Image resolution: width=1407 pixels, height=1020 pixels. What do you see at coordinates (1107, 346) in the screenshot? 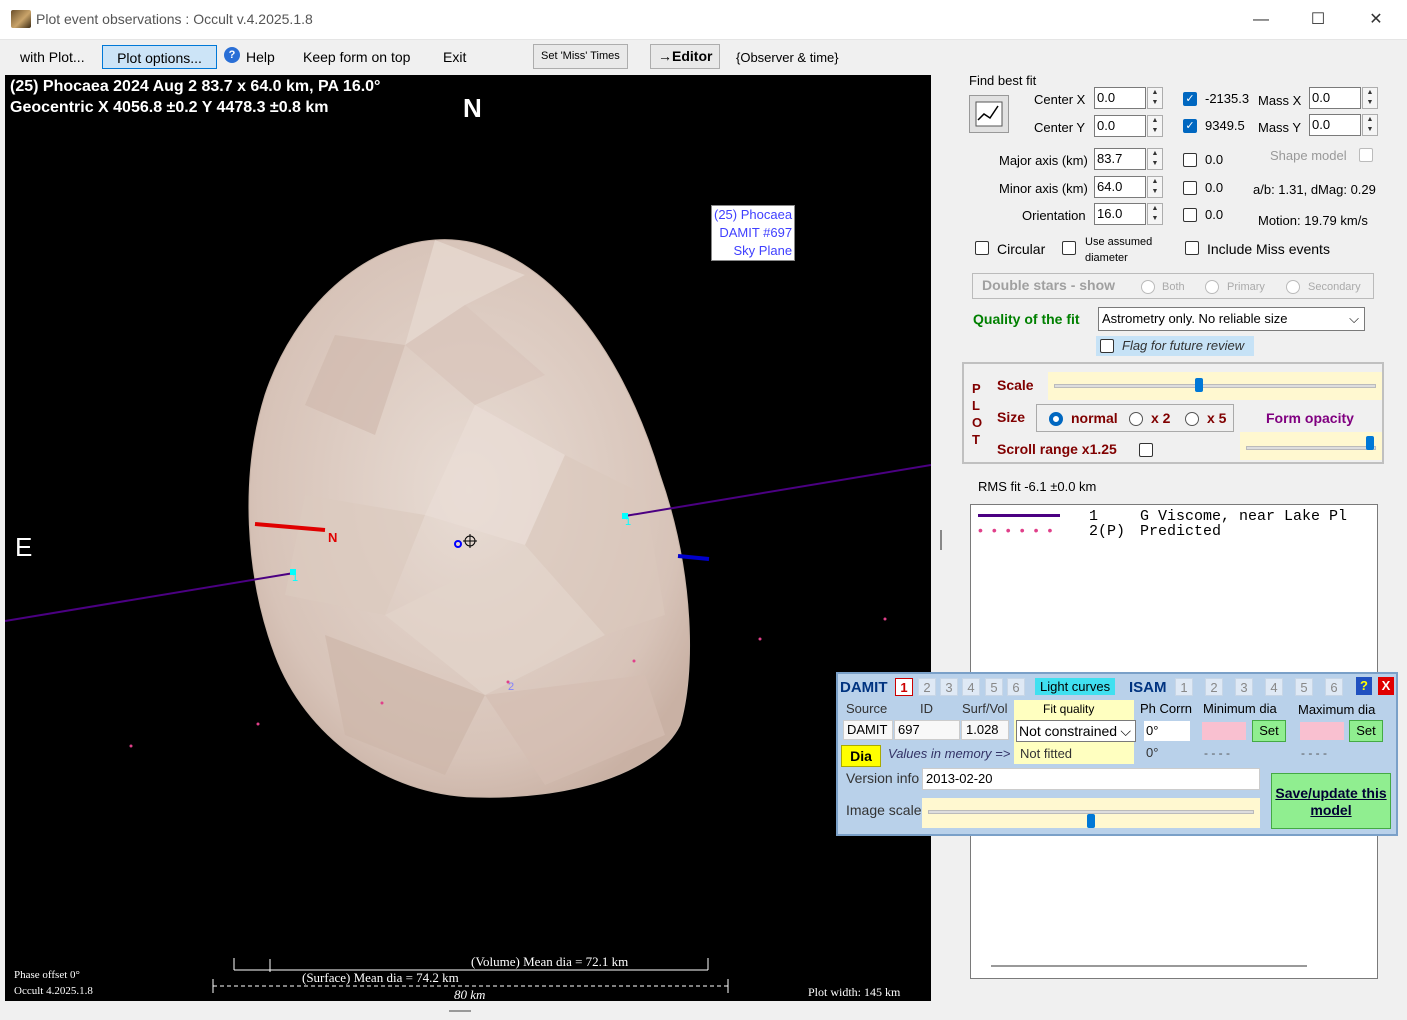
I see `flag-review-checkbox` at bounding box center [1107, 346].